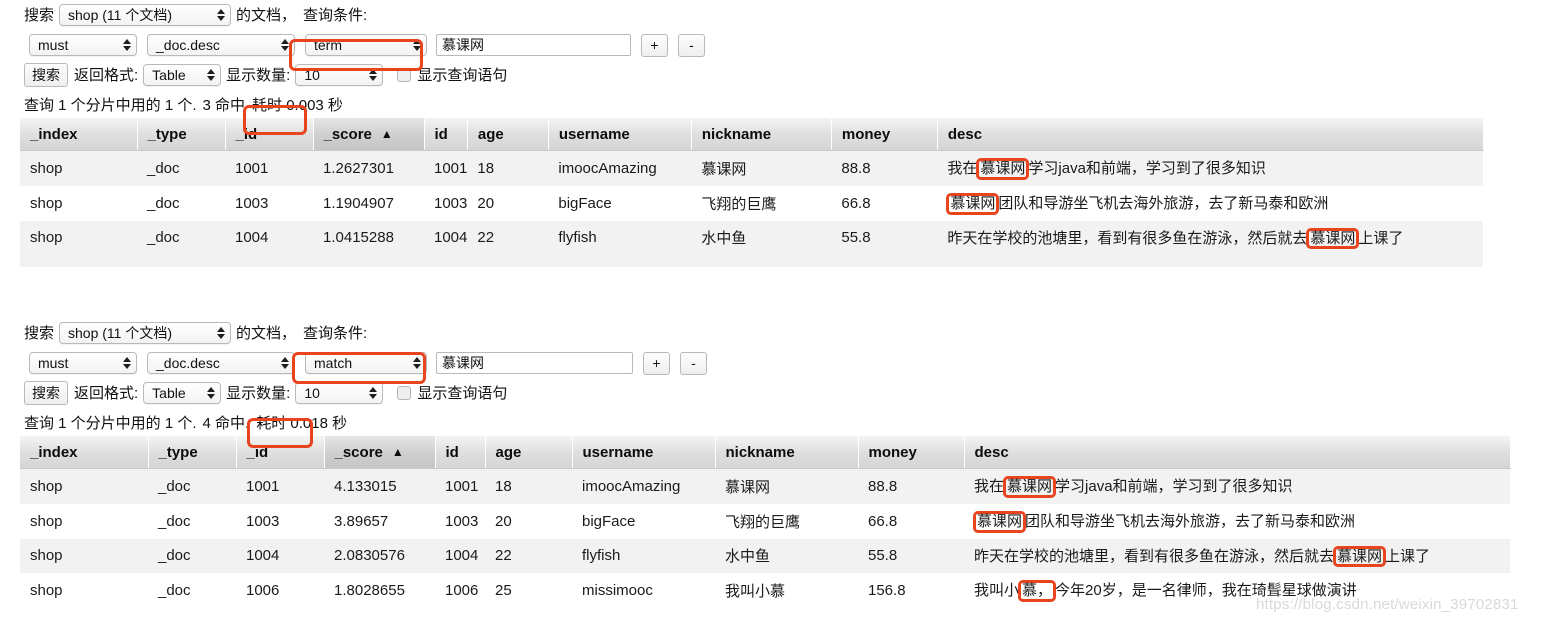 This screenshot has width=1541, height=622. Describe the element at coordinates (460, 521) in the screenshot. I see `cell-id: 1003` at that location.